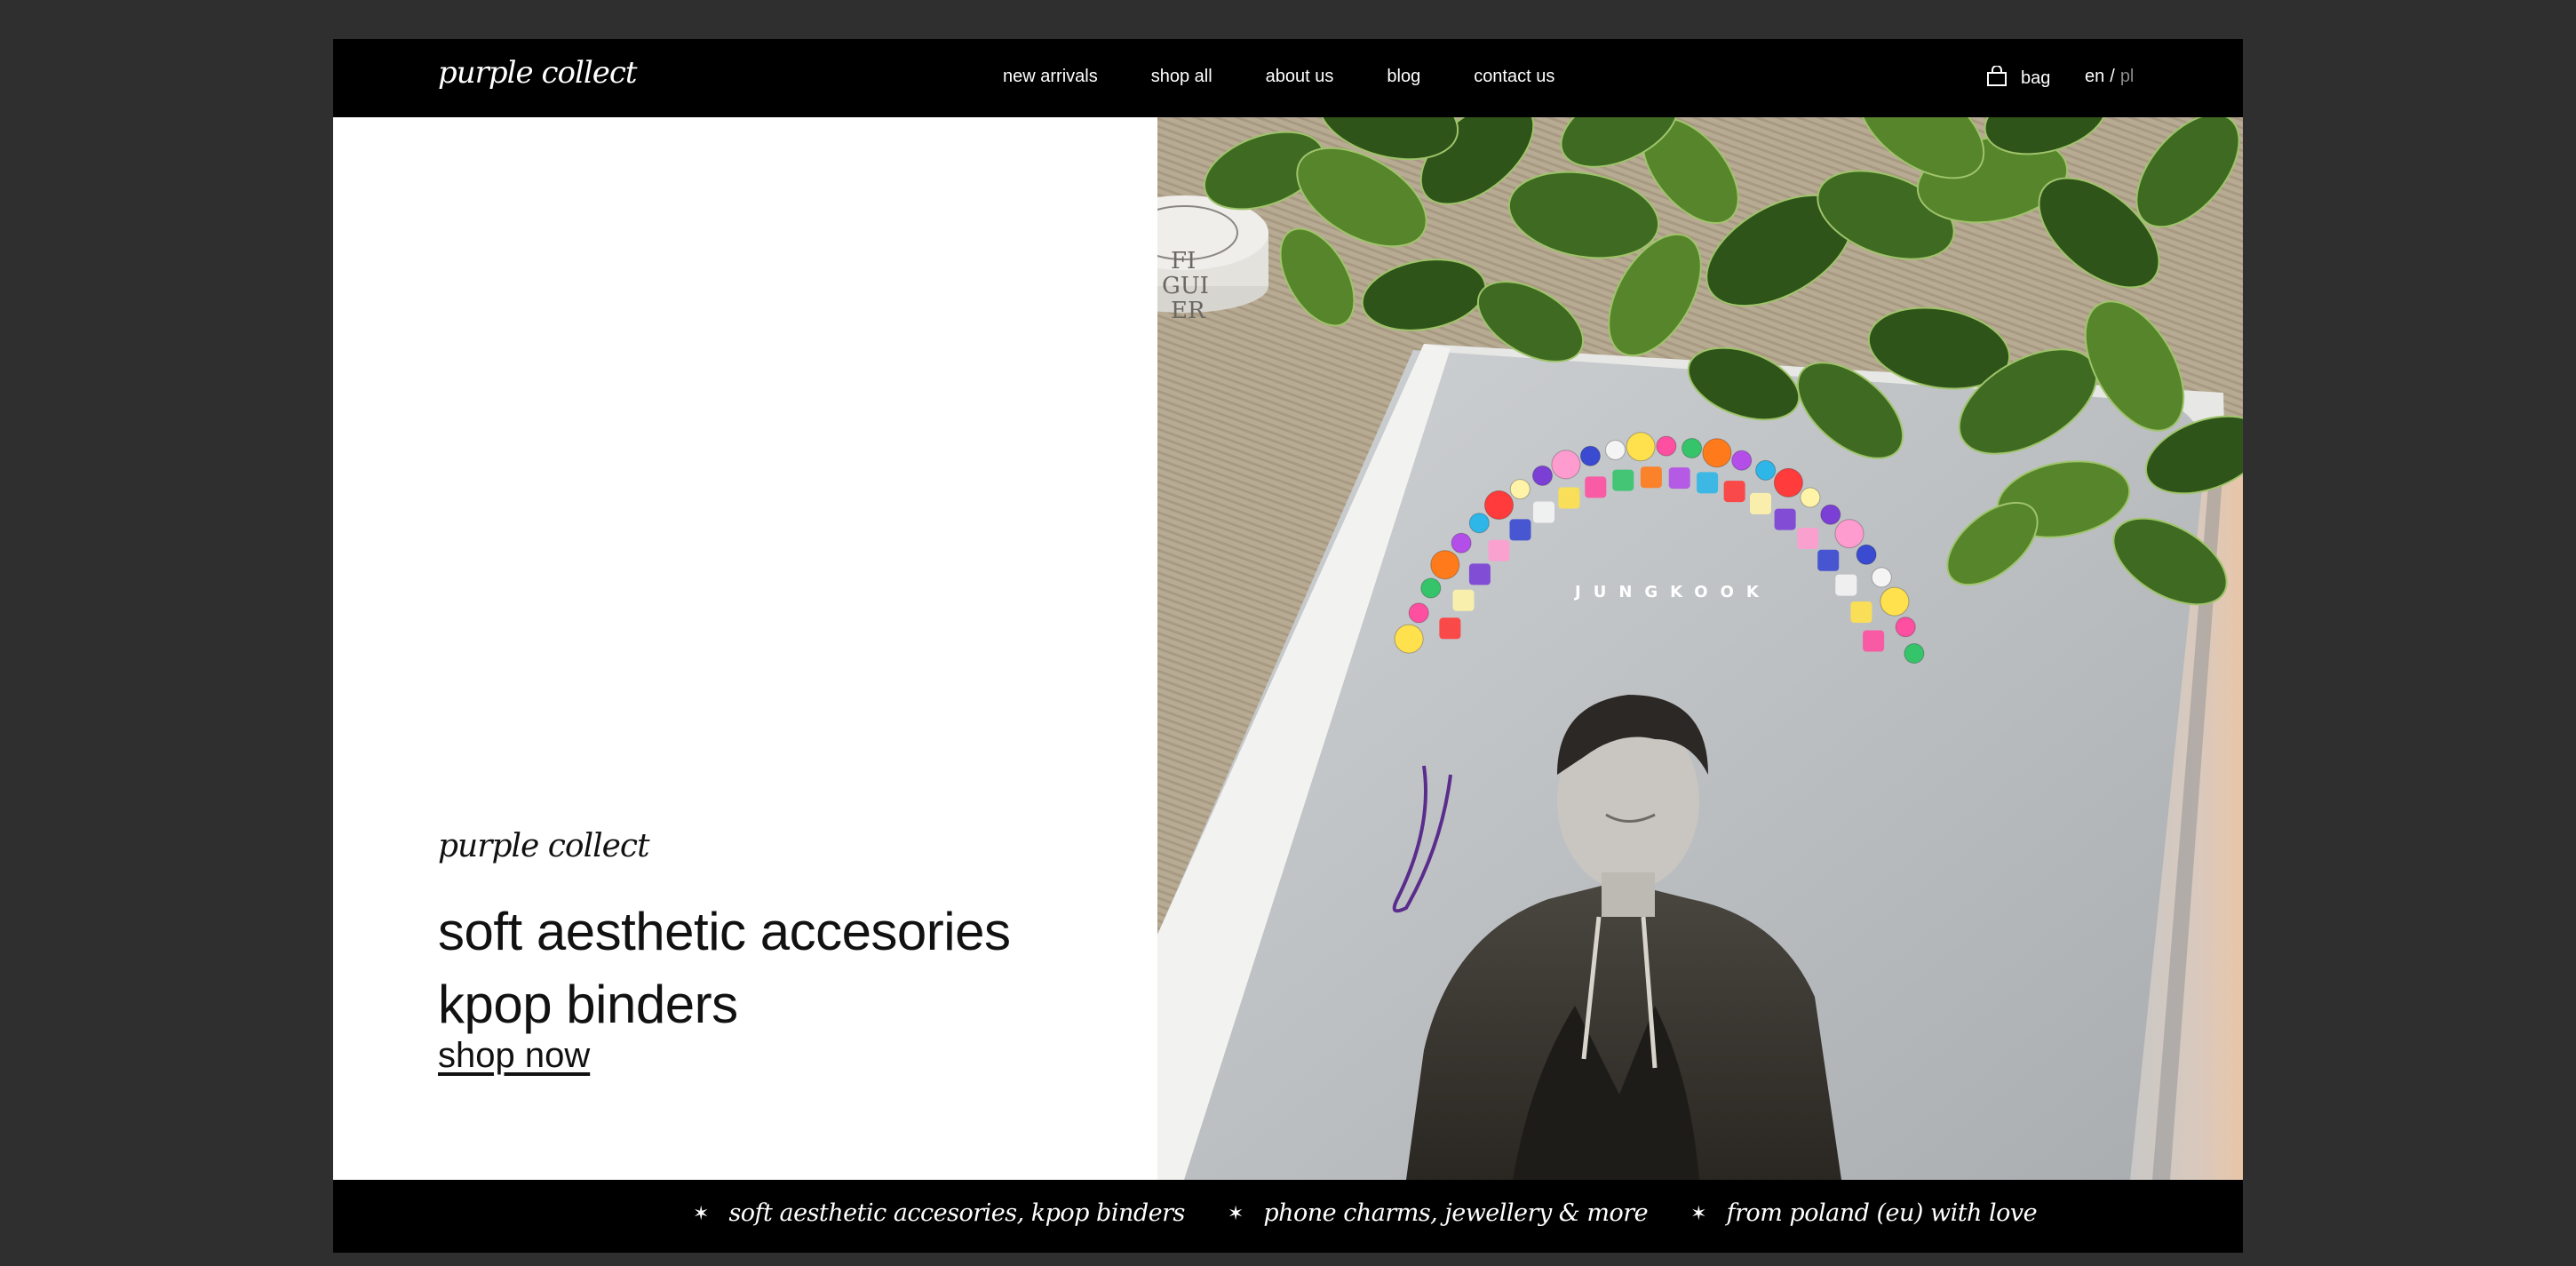 This screenshot has height=1266, width=2576. What do you see at coordinates (544, 846) in the screenshot?
I see `hero-brand-name: purple collect` at bounding box center [544, 846].